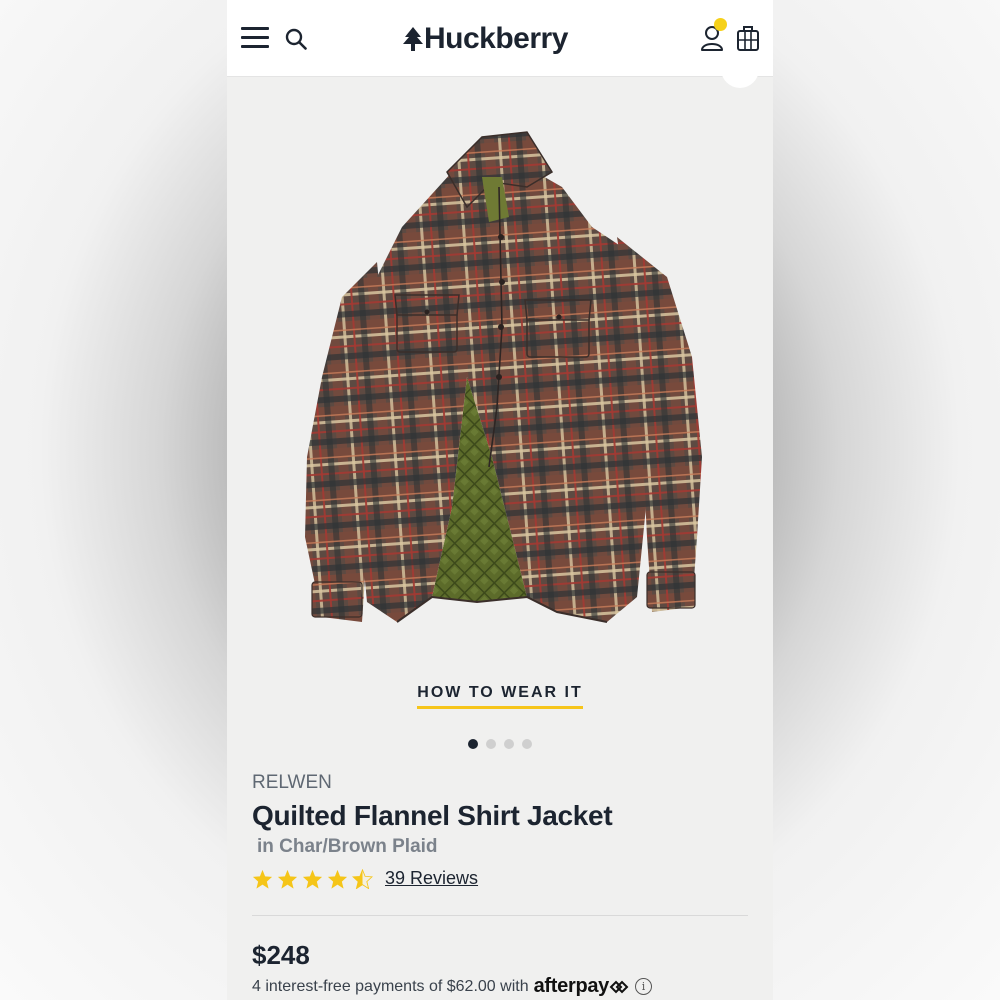 The image size is (1000, 1000). Describe the element at coordinates (496, 38) in the screenshot. I see `logo-text: Huckberry` at that location.